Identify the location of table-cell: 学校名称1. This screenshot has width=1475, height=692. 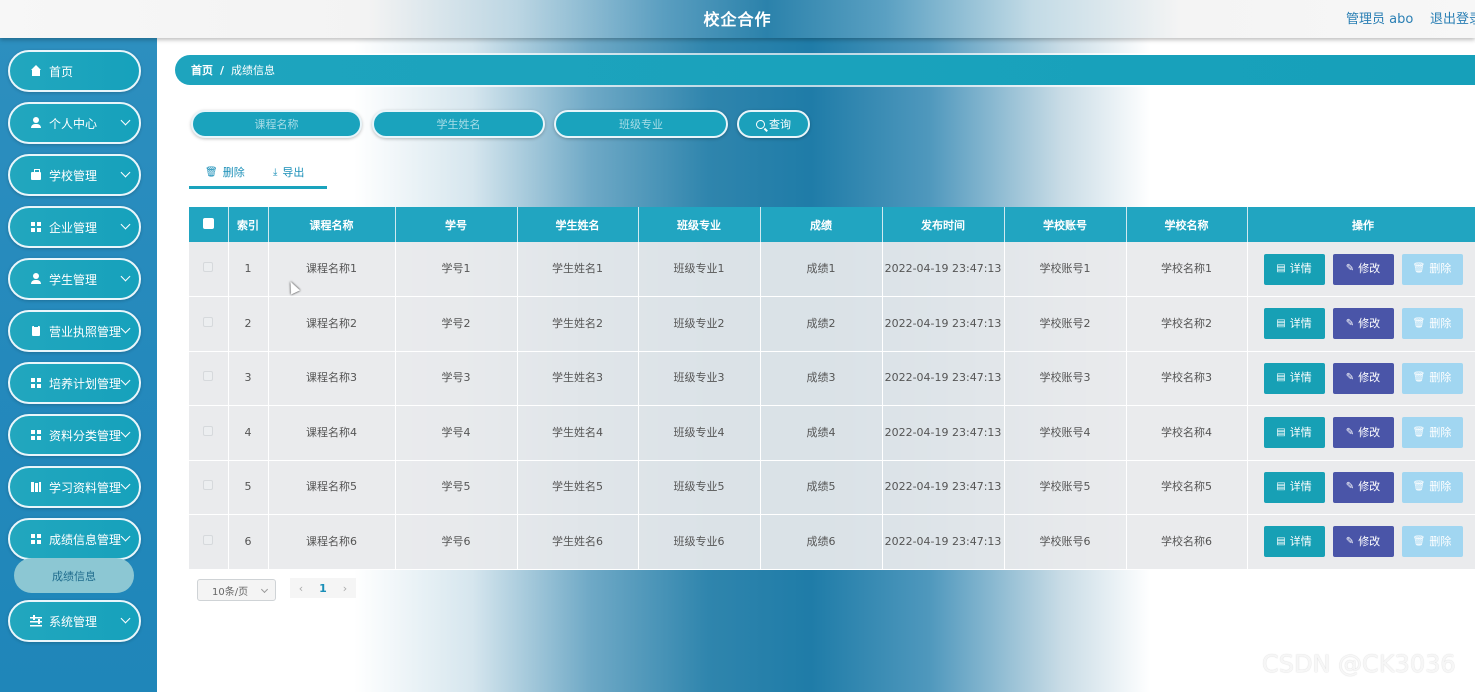
(1187, 269).